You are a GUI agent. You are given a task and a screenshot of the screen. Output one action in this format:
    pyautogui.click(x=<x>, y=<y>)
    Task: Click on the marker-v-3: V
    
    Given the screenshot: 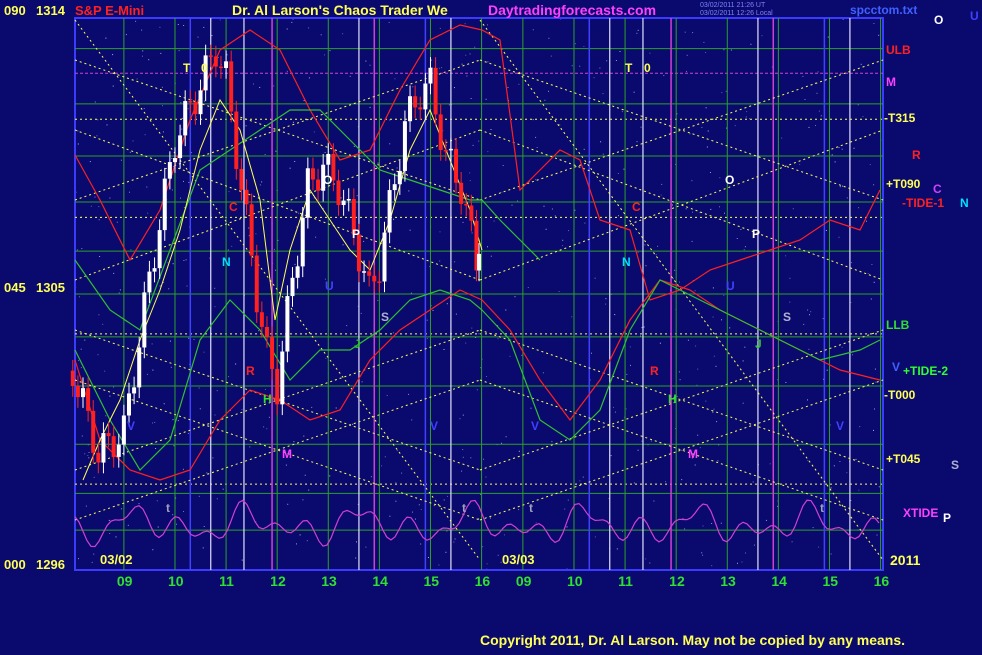 What is the action you would take?
    pyautogui.click(x=535, y=426)
    